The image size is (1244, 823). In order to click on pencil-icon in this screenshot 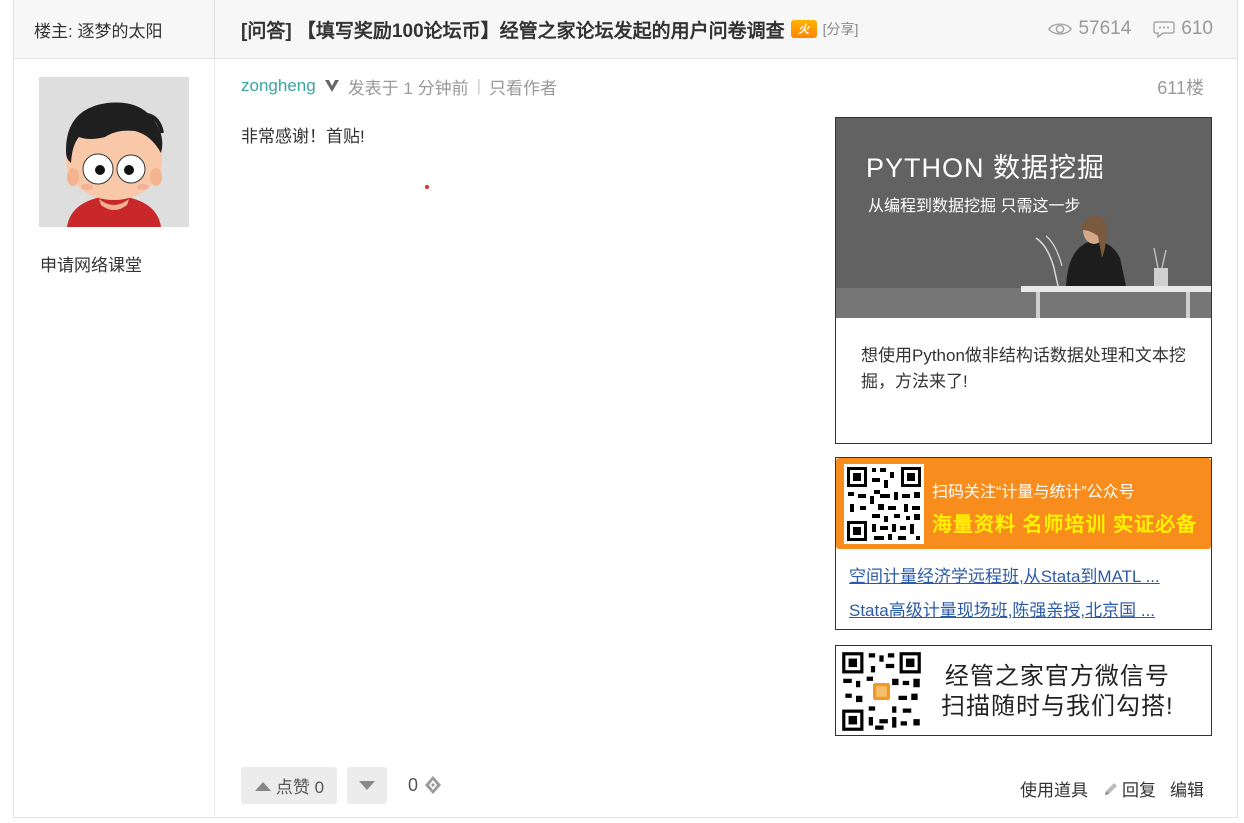, I will do `click(1111, 788)`.